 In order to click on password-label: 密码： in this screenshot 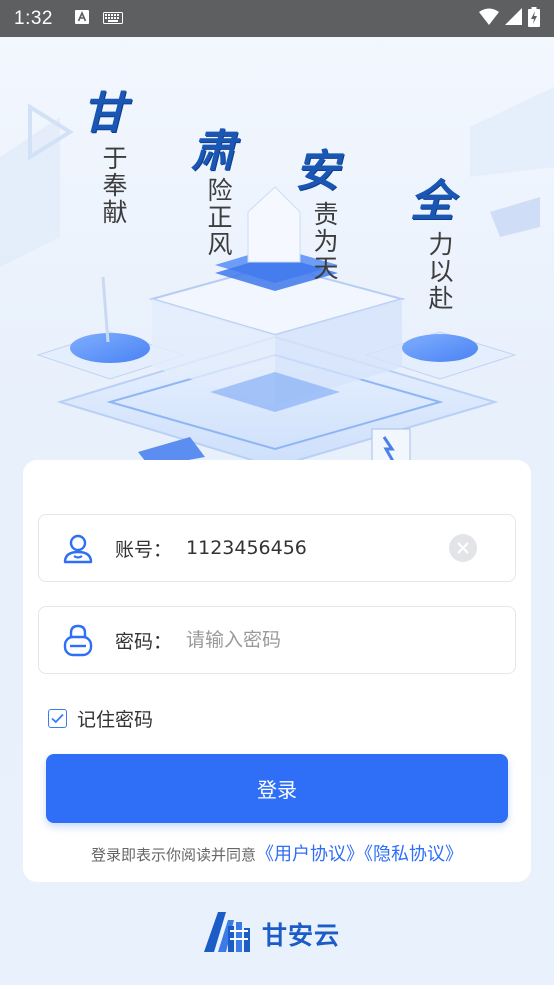, I will do `click(144, 641)`.